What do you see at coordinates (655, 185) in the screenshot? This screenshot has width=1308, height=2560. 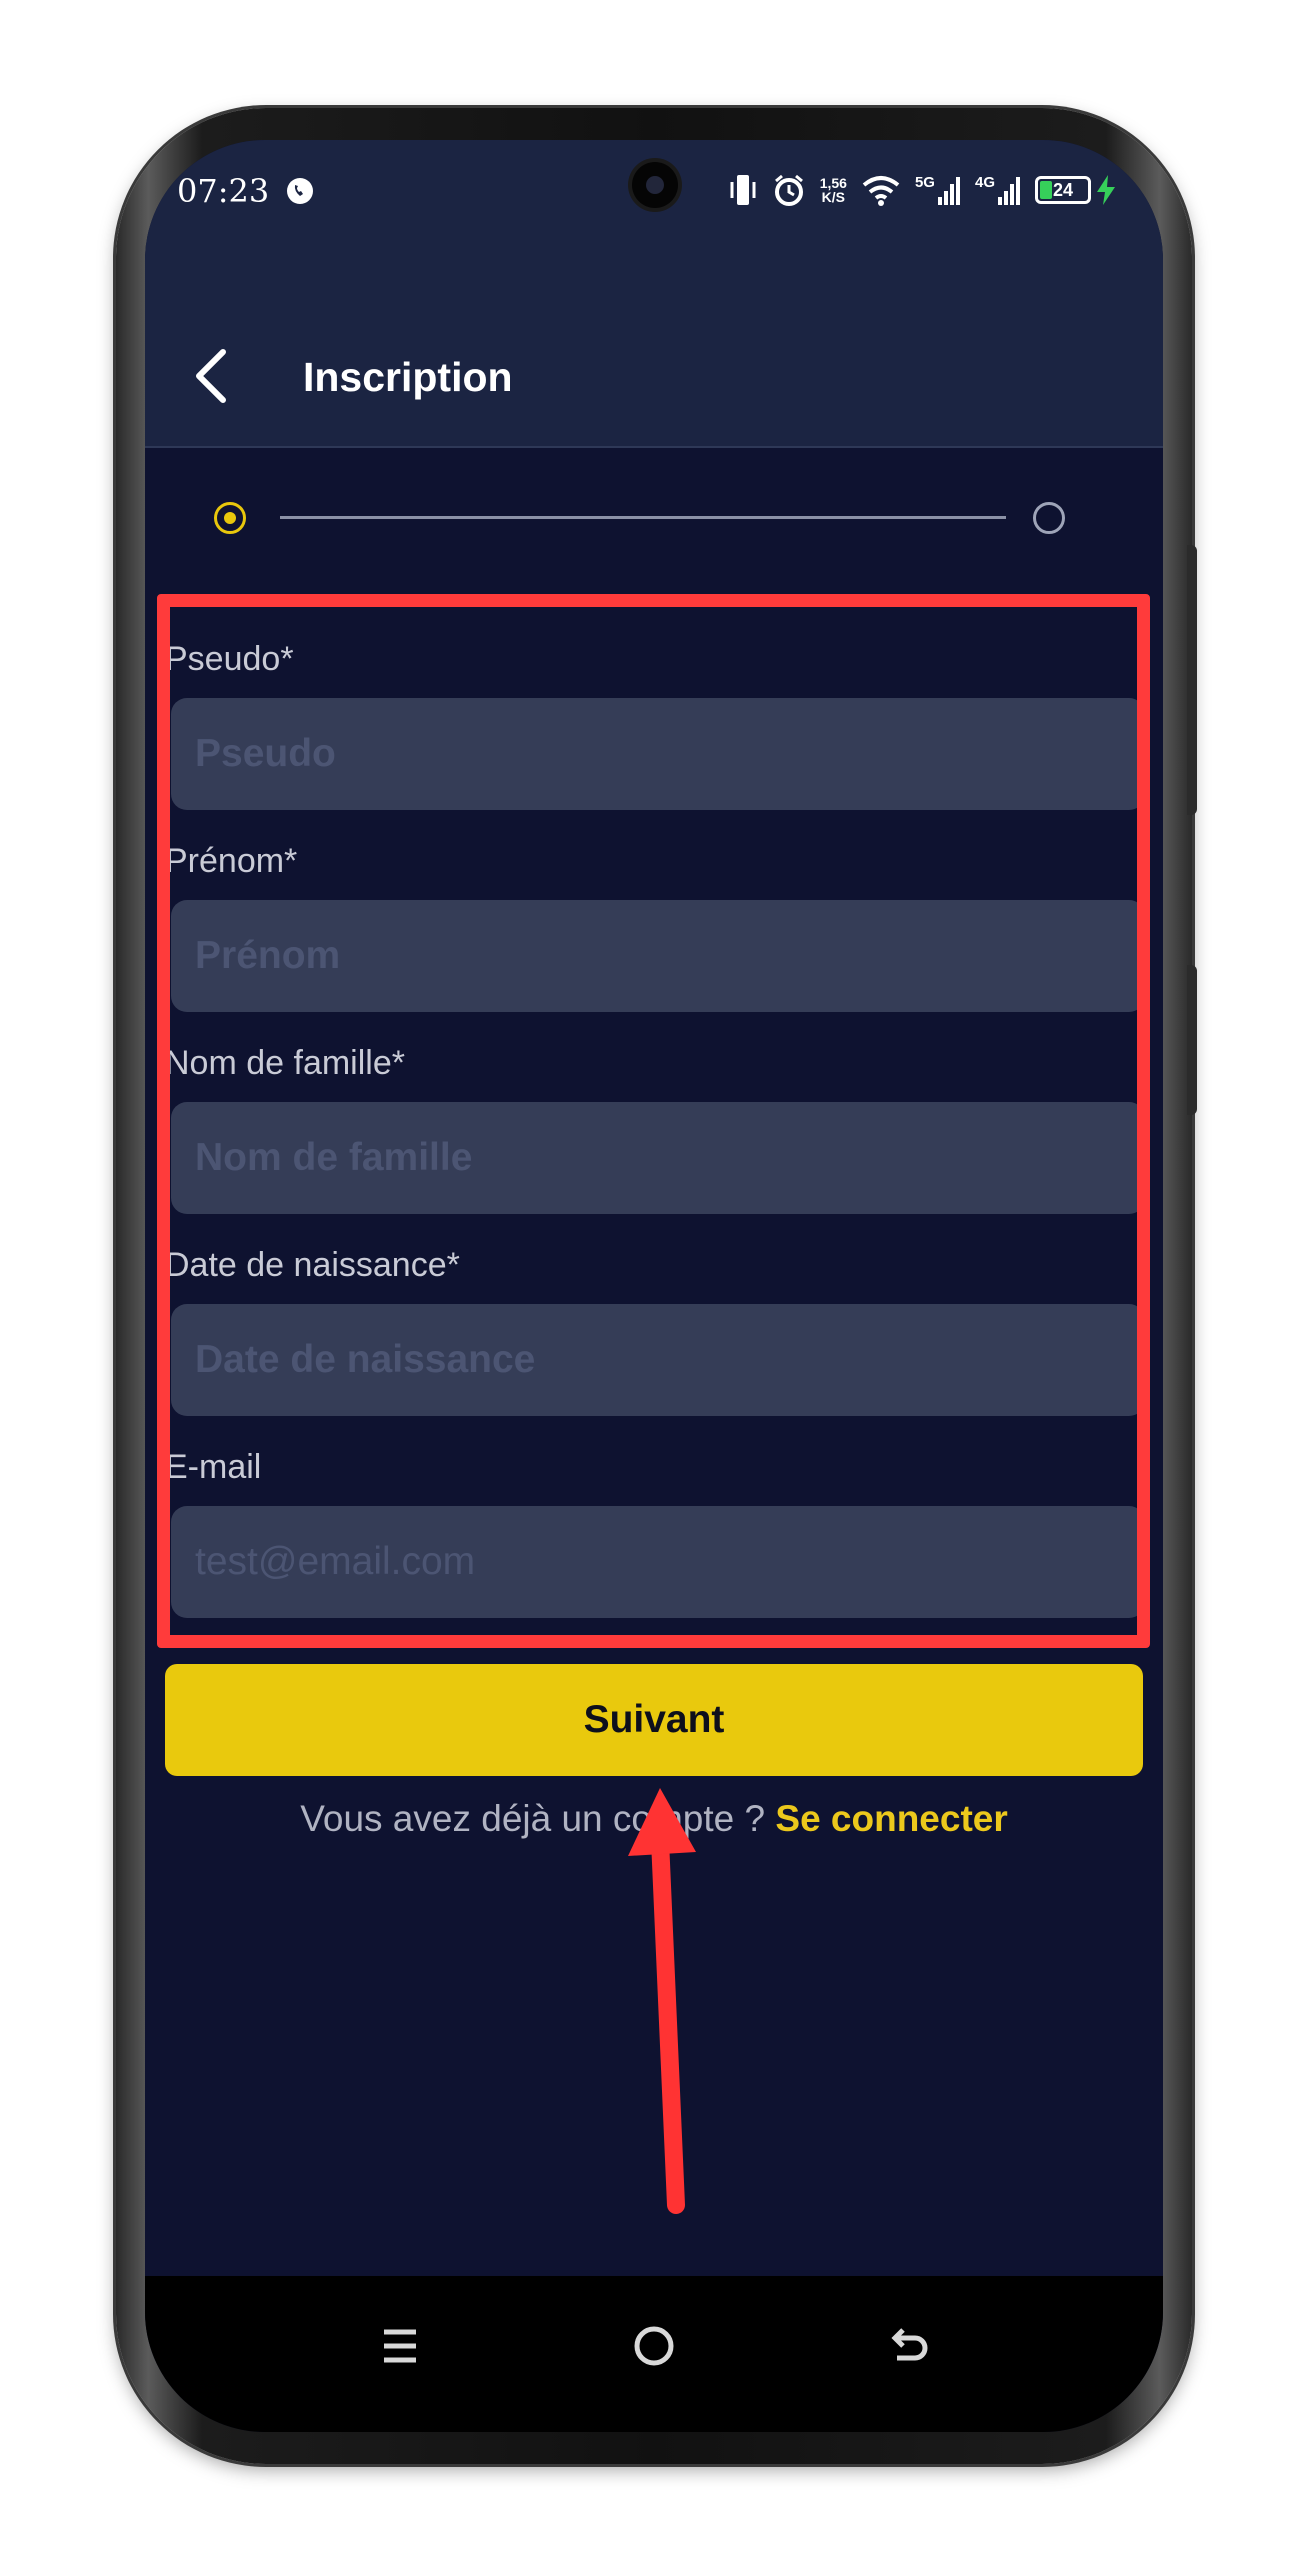 I see `front-camera` at bounding box center [655, 185].